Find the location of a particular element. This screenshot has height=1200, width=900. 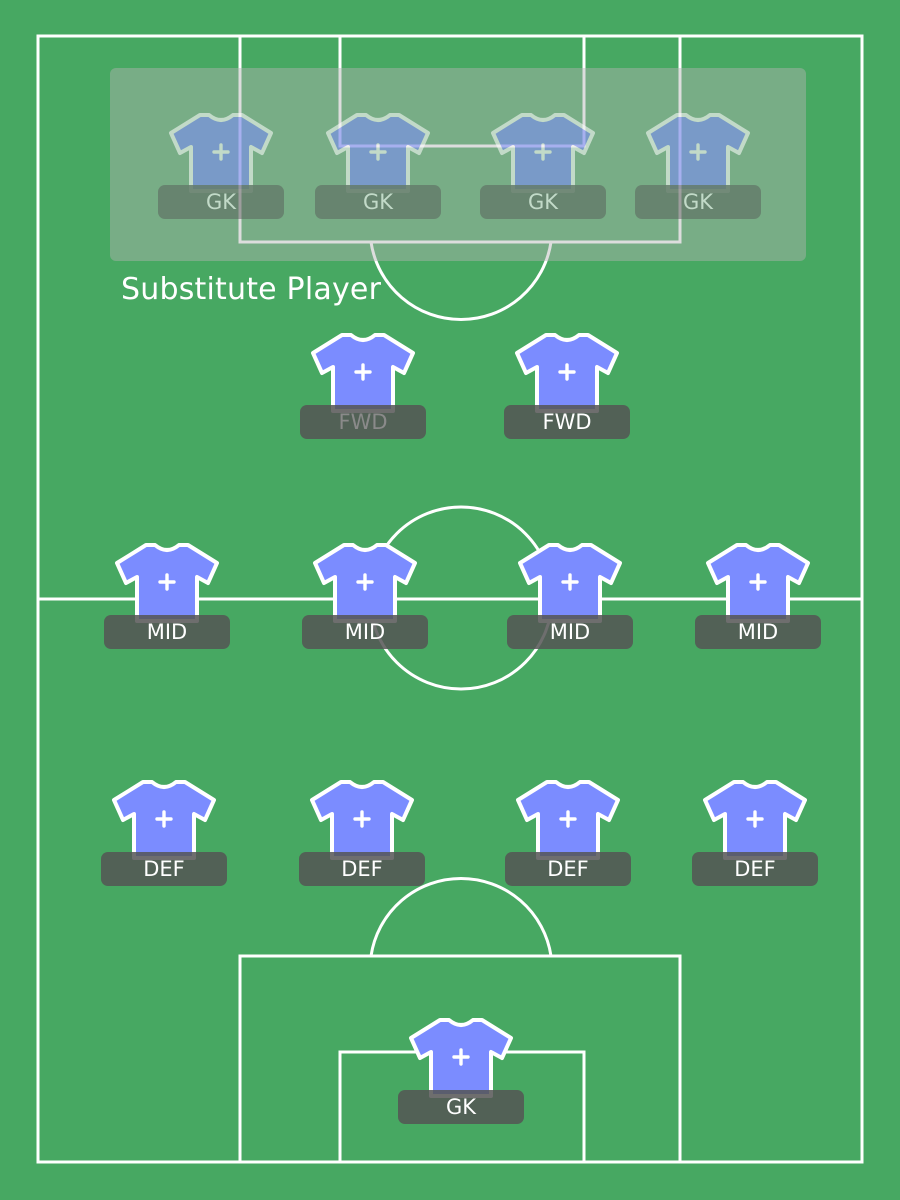

gk-slot: GK is located at coordinates (461, 1071).